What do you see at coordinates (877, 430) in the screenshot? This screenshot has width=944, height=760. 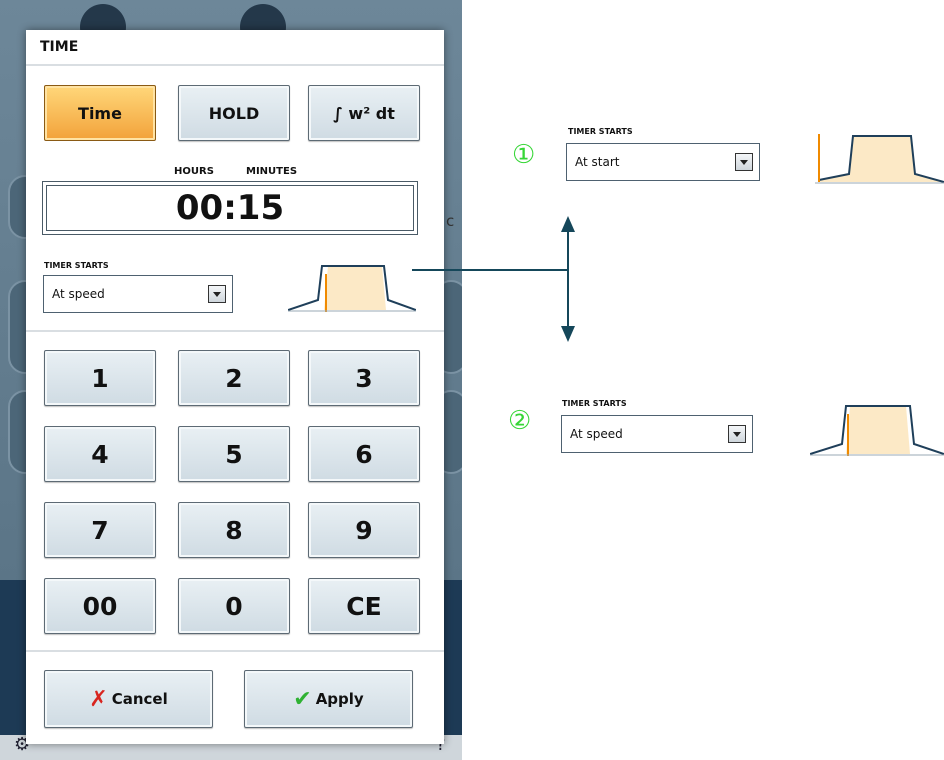 I see `speed-profile-at-speed-icon` at bounding box center [877, 430].